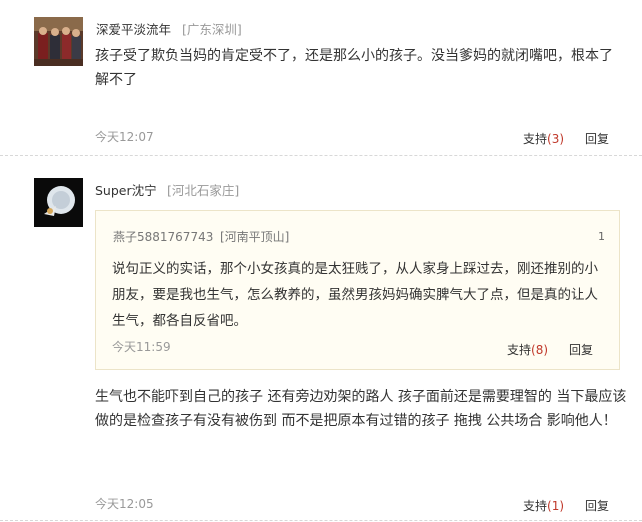 This screenshot has height=522, width=642. What do you see at coordinates (163, 236) in the screenshot?
I see `quote-username: 燕子5881767743` at bounding box center [163, 236].